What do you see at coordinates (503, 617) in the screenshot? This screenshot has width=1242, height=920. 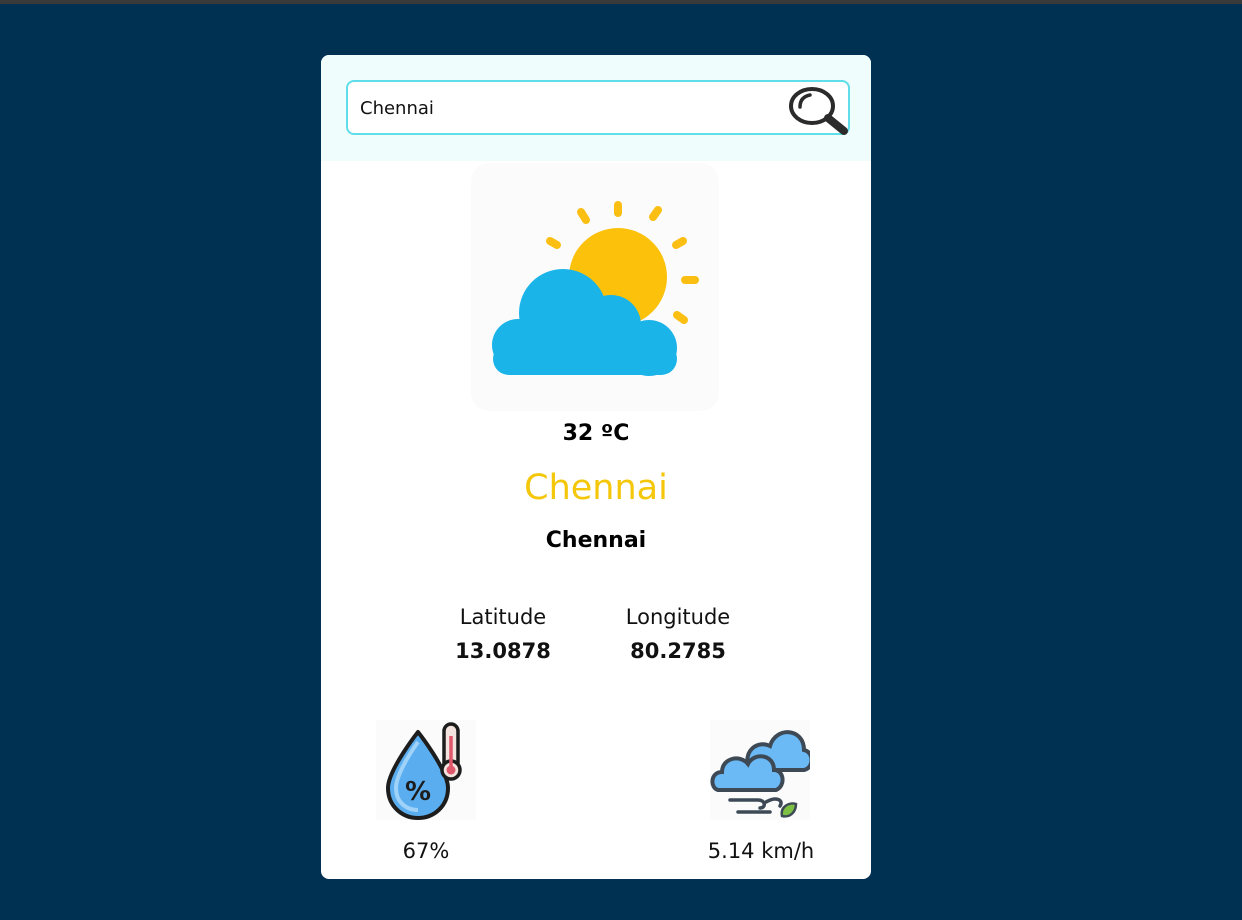 I see `latitude-label: Latitude` at bounding box center [503, 617].